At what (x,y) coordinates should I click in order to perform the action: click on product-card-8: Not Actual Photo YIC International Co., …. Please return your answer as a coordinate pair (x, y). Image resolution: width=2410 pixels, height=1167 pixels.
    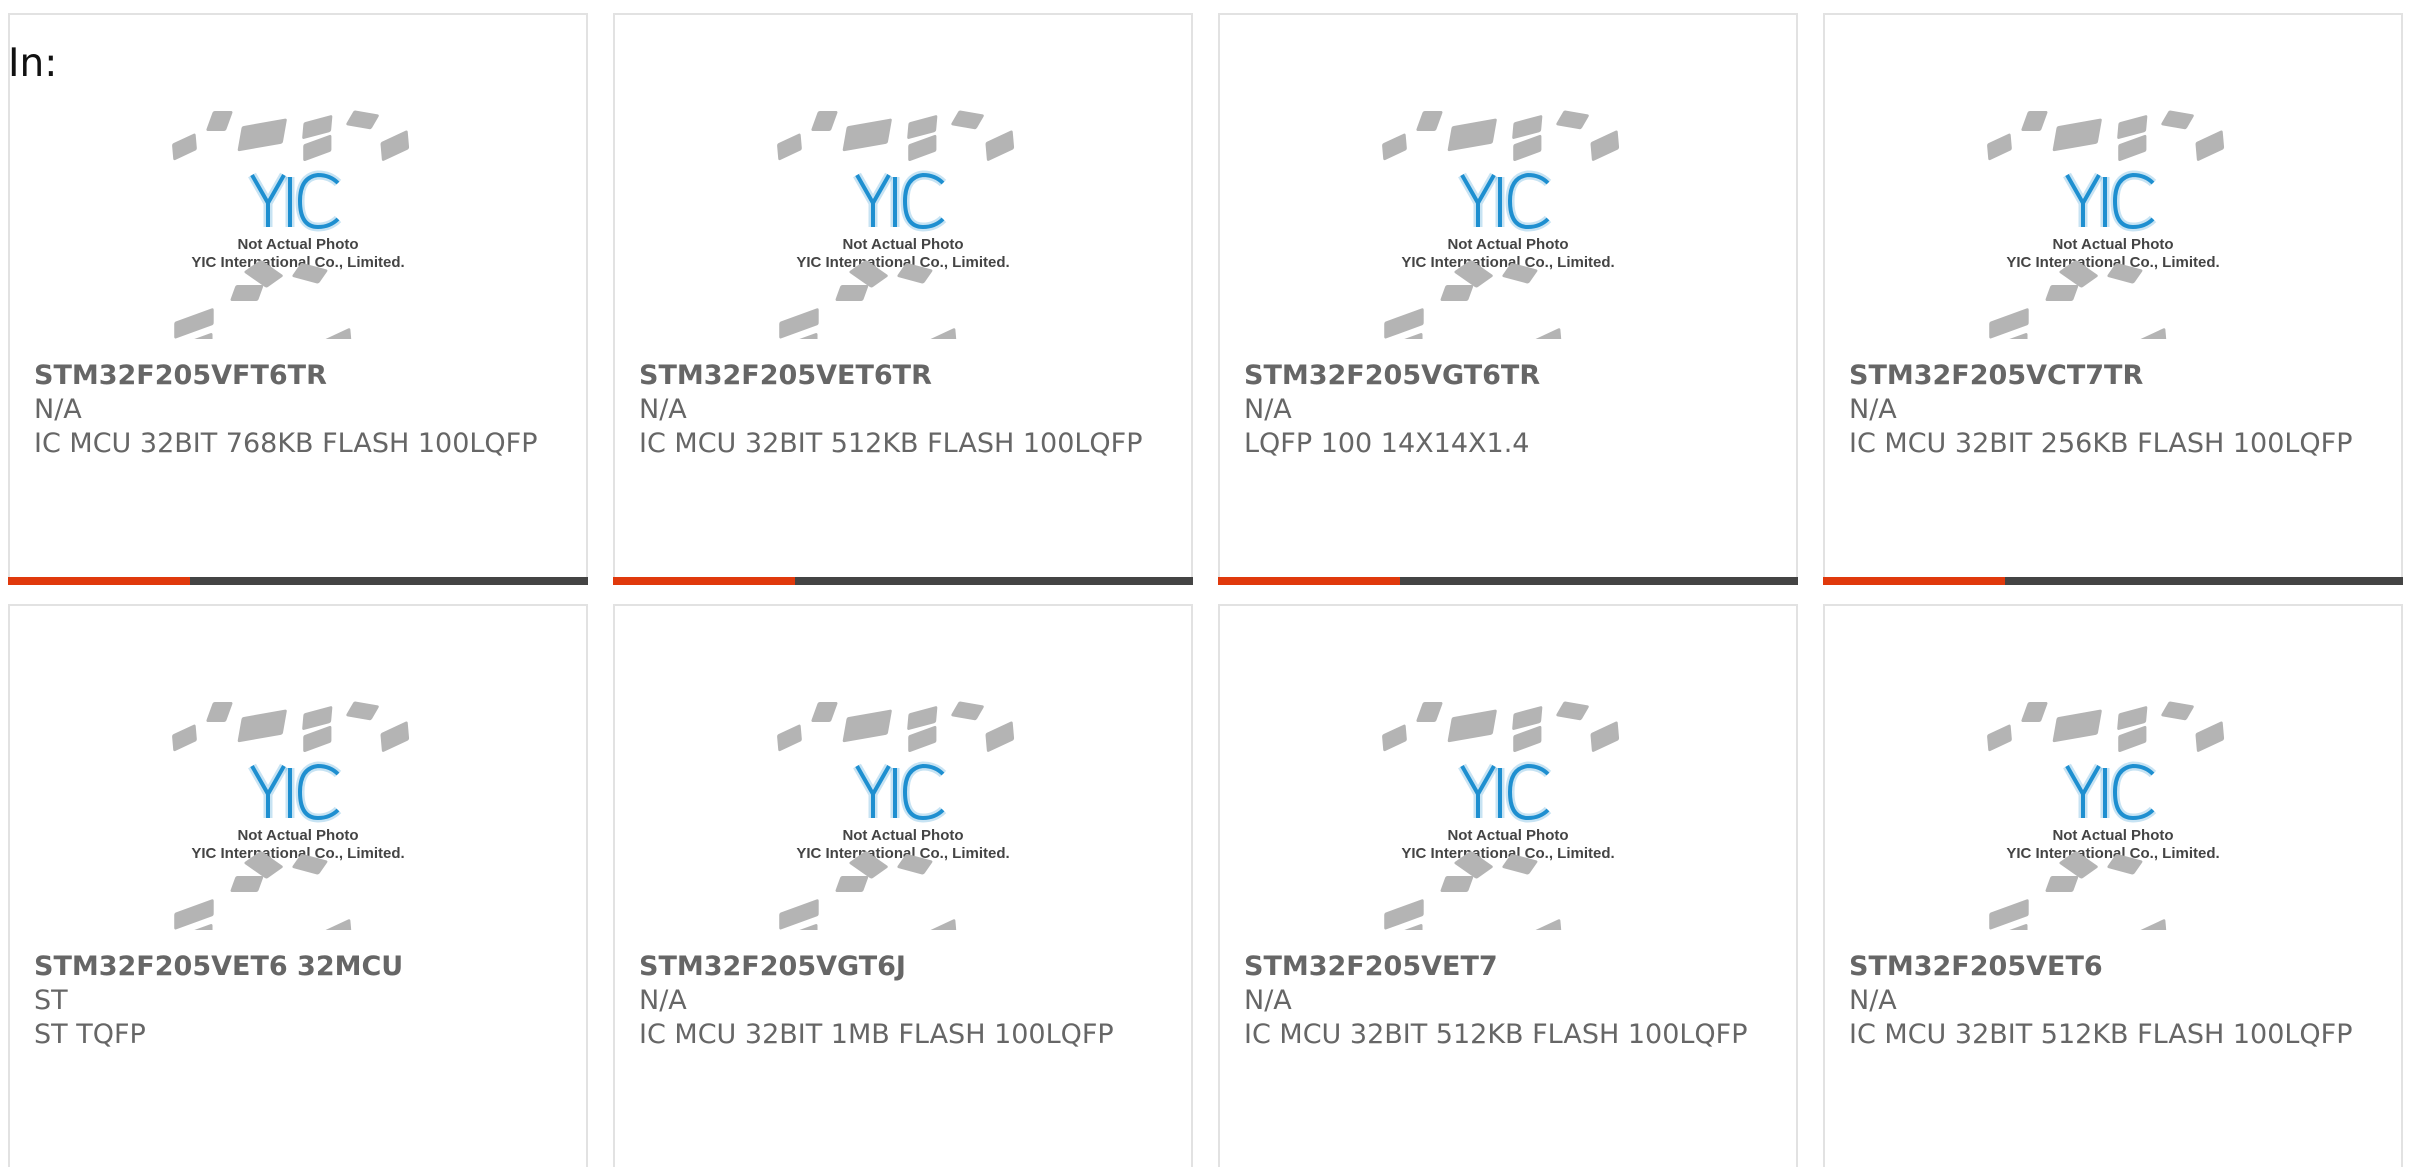
    Looking at the image, I should click on (2113, 885).